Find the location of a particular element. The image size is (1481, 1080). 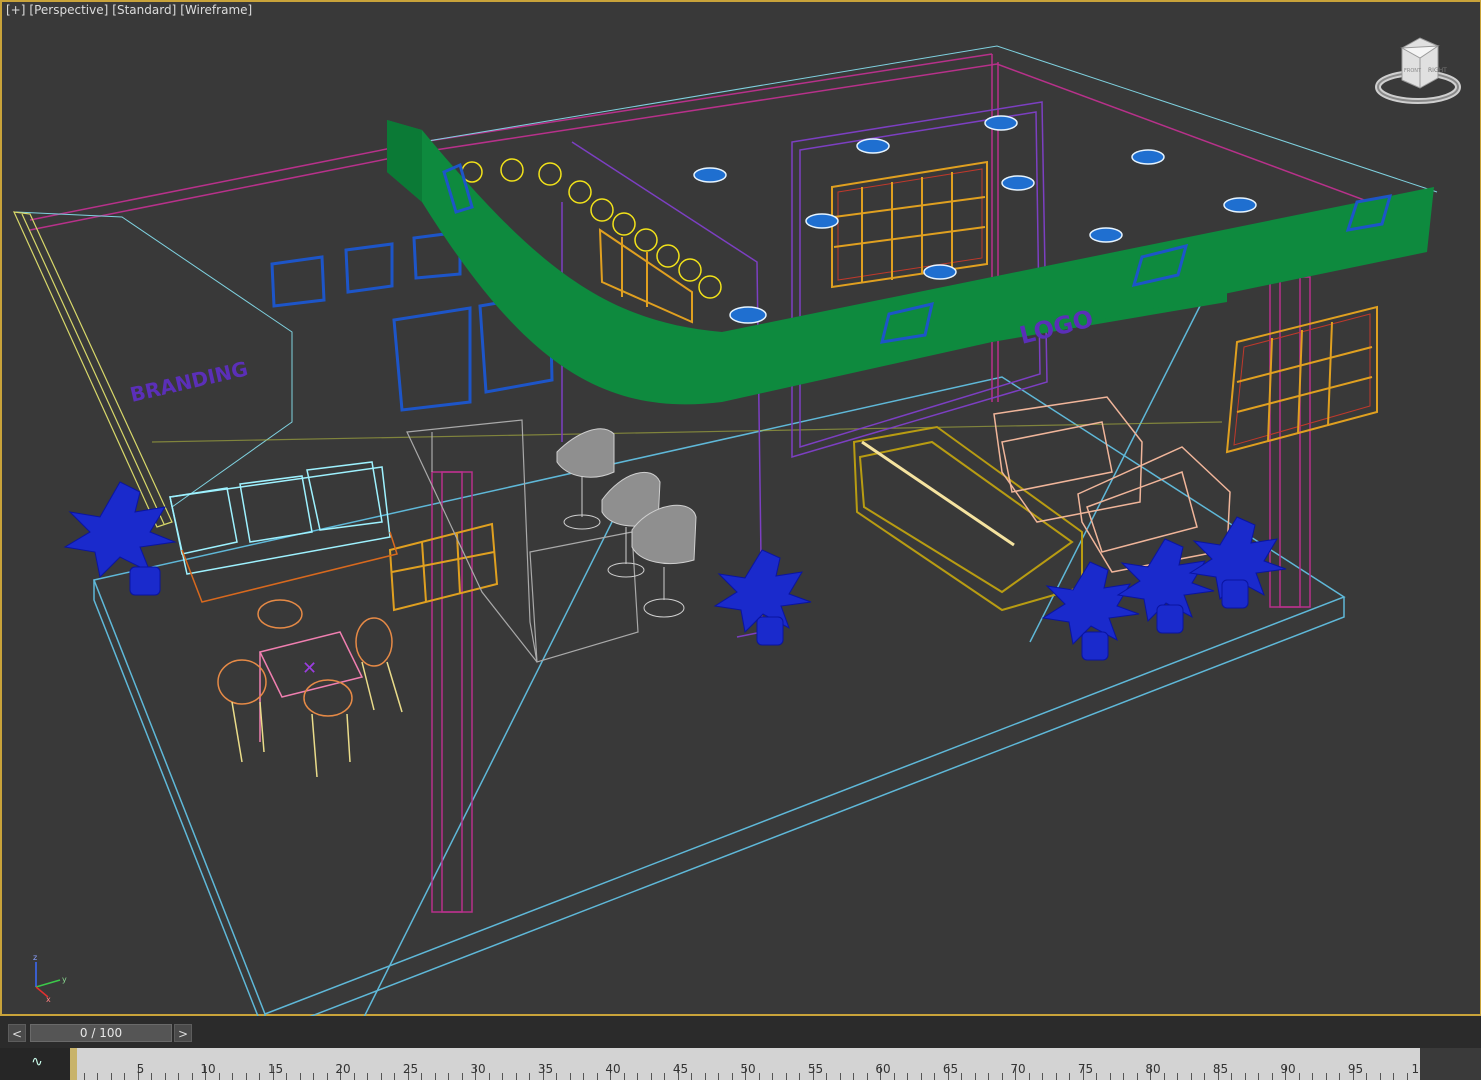

playhead is located at coordinates (73, 1064).